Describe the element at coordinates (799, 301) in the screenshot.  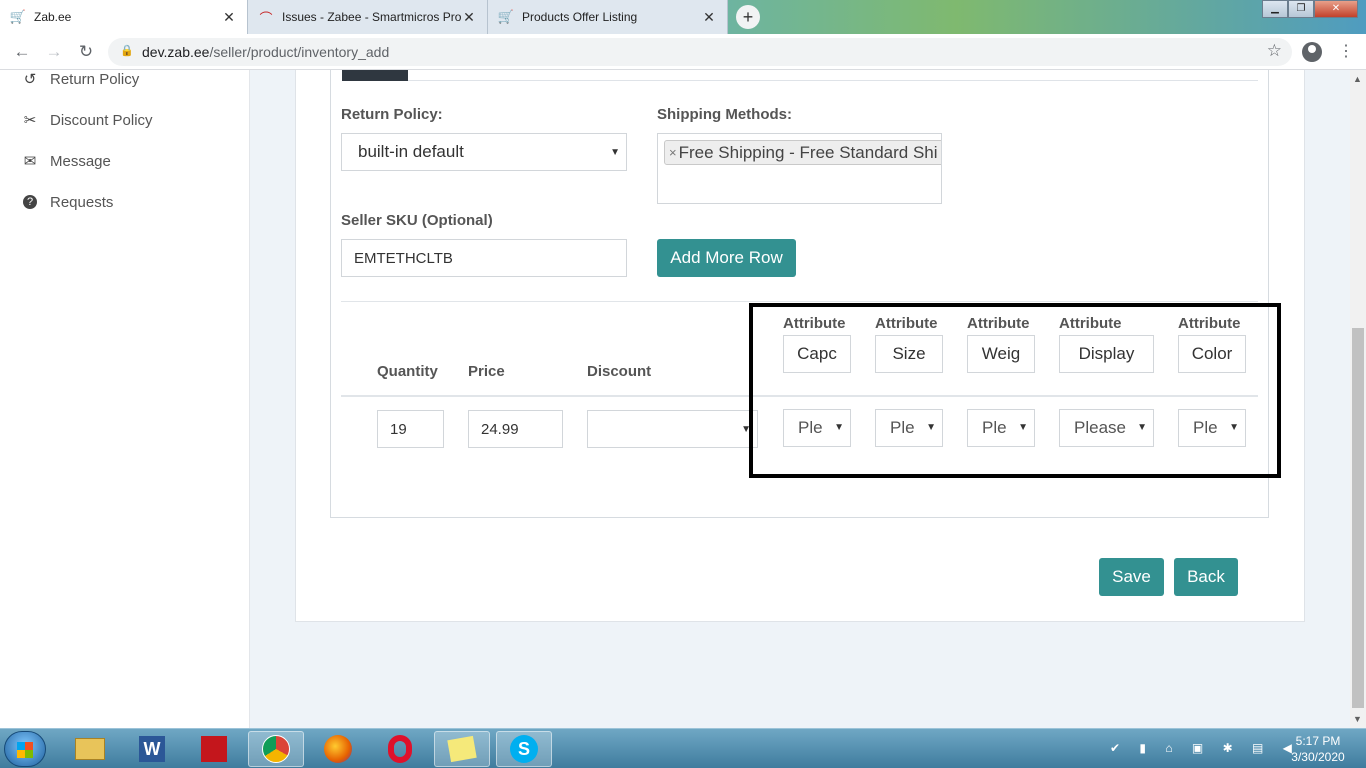
I see `section-divider` at that location.